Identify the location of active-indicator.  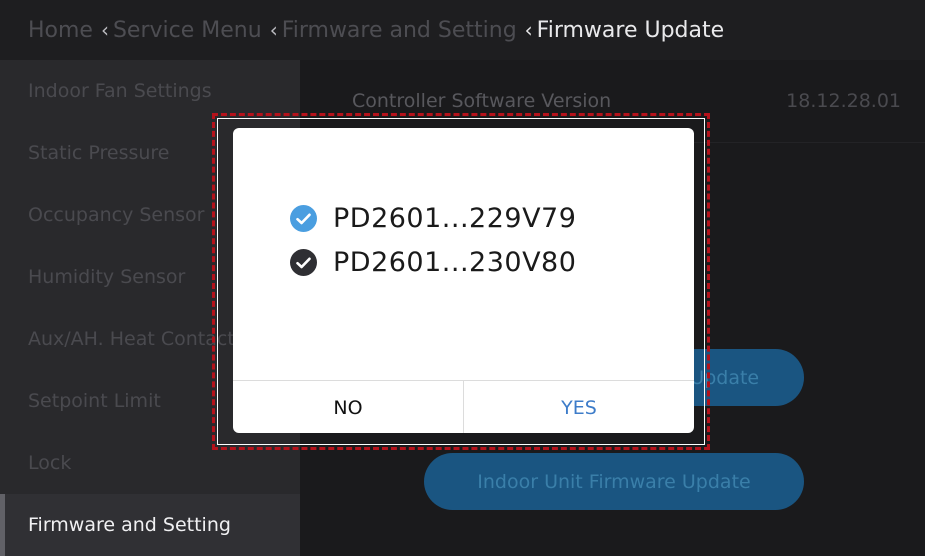
(2, 525).